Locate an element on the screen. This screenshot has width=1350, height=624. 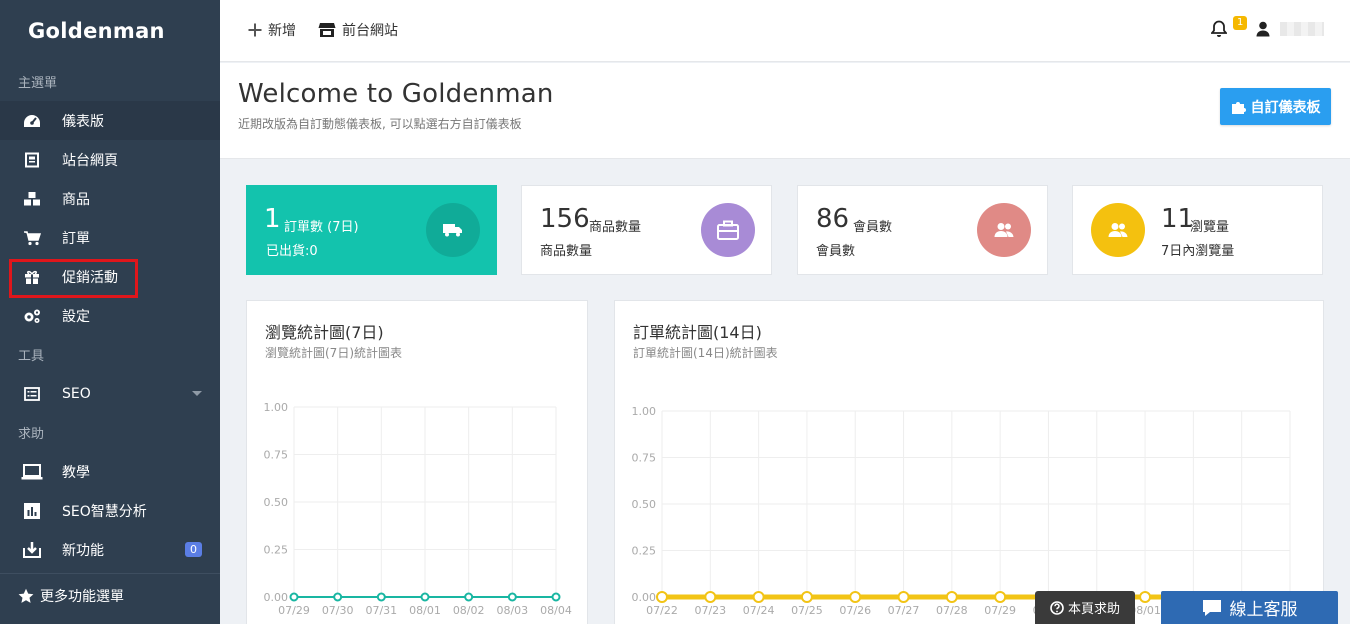
notification-badge: 1 is located at coordinates (1240, 23).